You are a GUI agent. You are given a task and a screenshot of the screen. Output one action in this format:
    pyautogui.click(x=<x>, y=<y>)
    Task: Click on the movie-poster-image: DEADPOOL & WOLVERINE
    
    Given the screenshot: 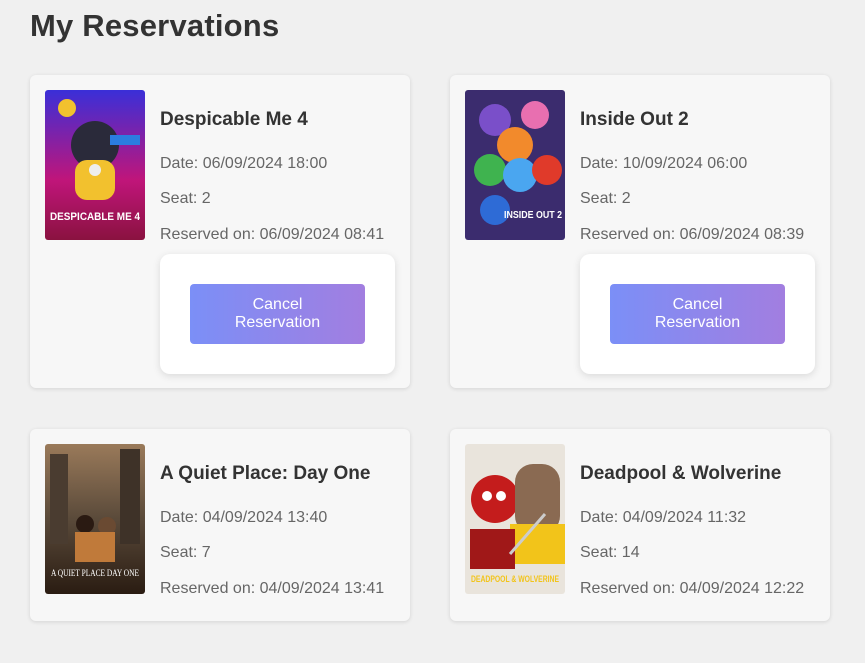 What is the action you would take?
    pyautogui.click(x=515, y=519)
    